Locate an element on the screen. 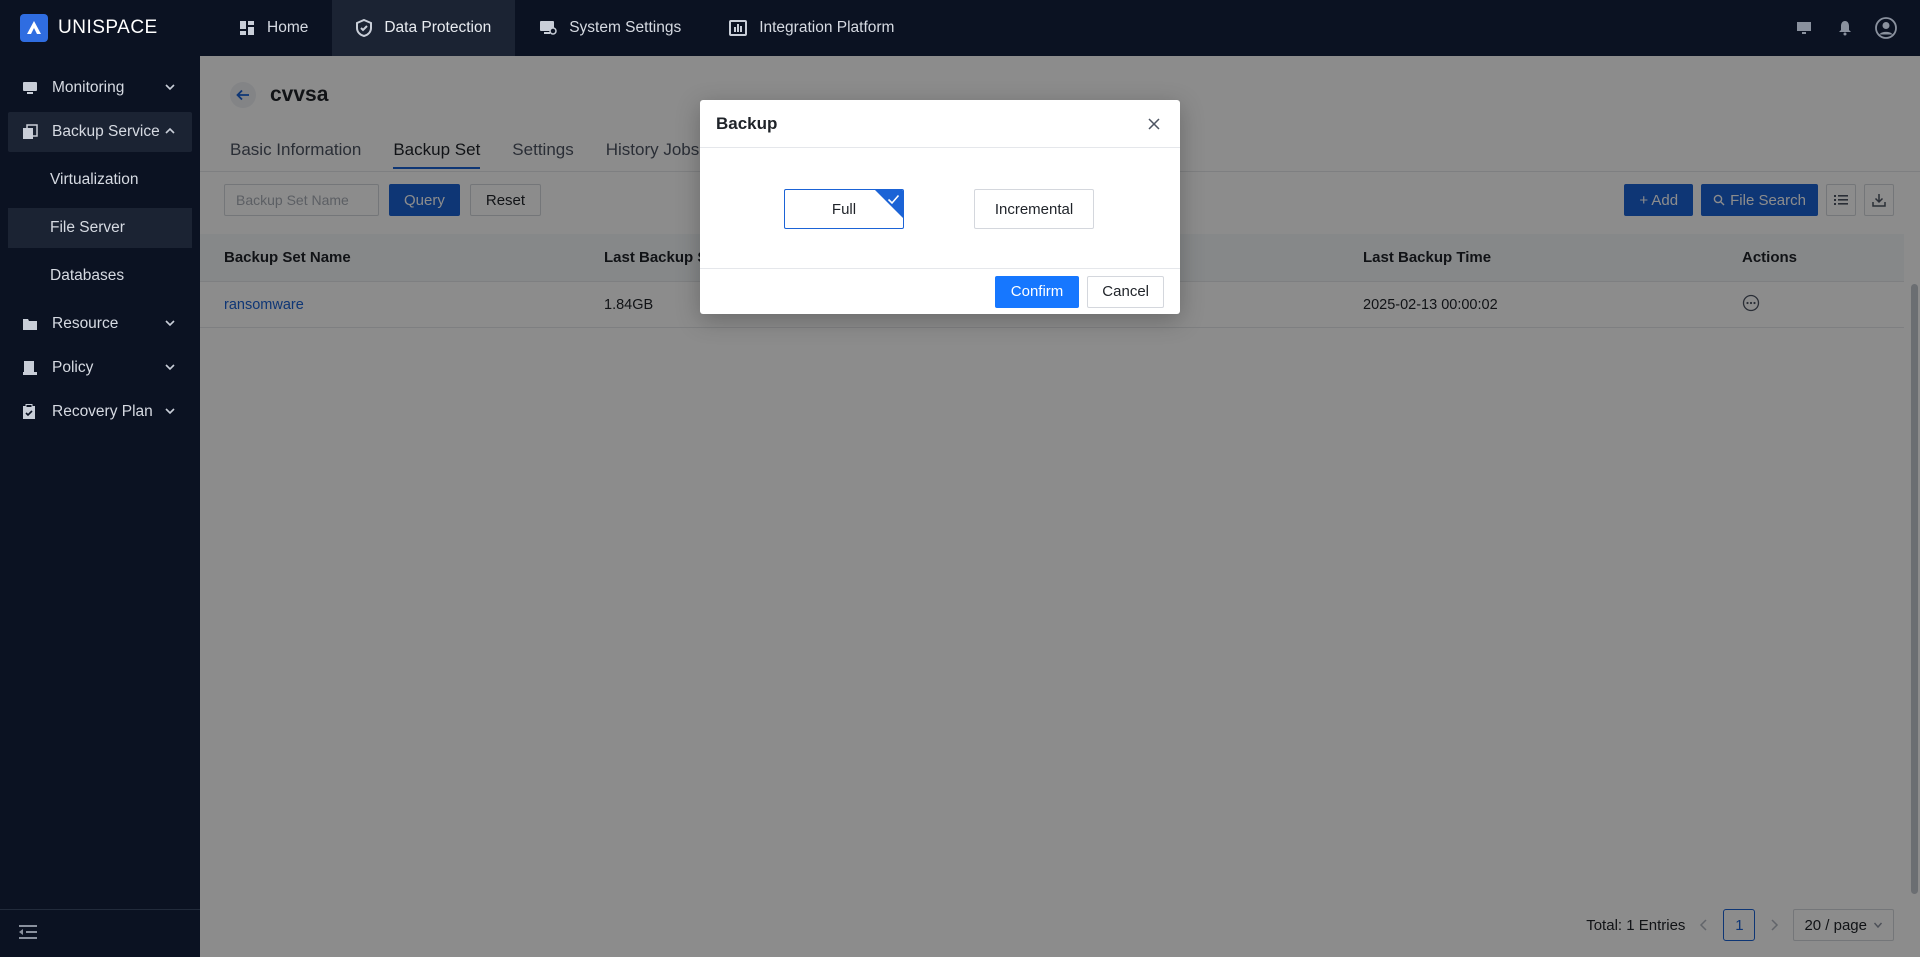 This screenshot has width=1920, height=957. sidebar-sub-databases: Databases is located at coordinates (100, 276).